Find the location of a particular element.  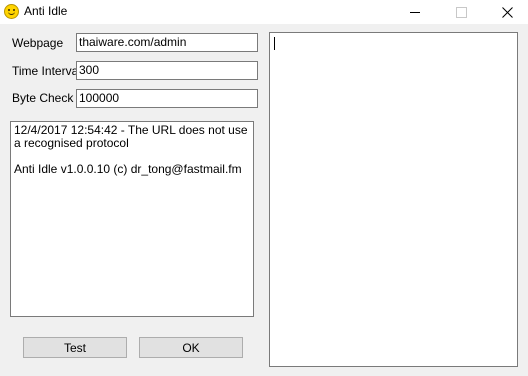

text-caret is located at coordinates (274, 43).